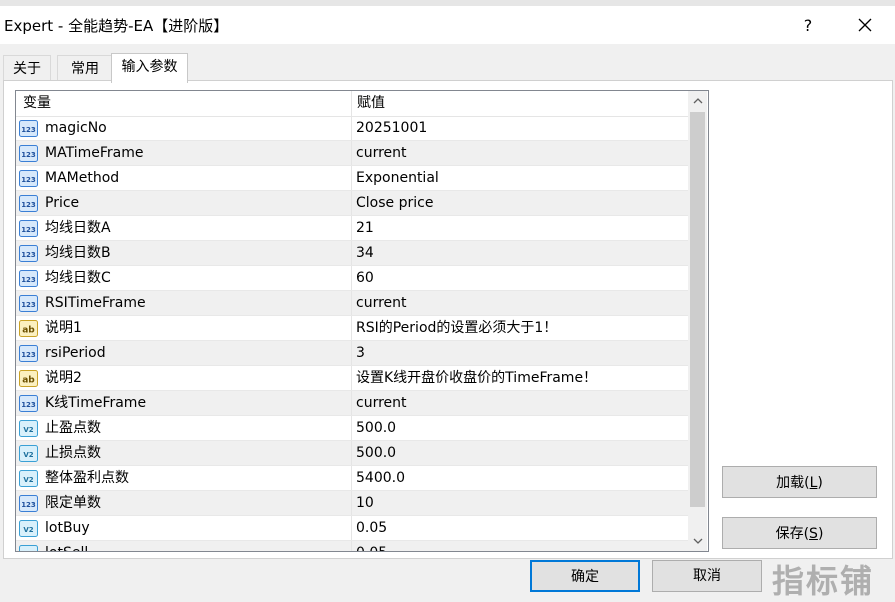 Image resolution: width=895 pixels, height=602 pixels. I want to click on tab-about: 关于, so click(27, 68).